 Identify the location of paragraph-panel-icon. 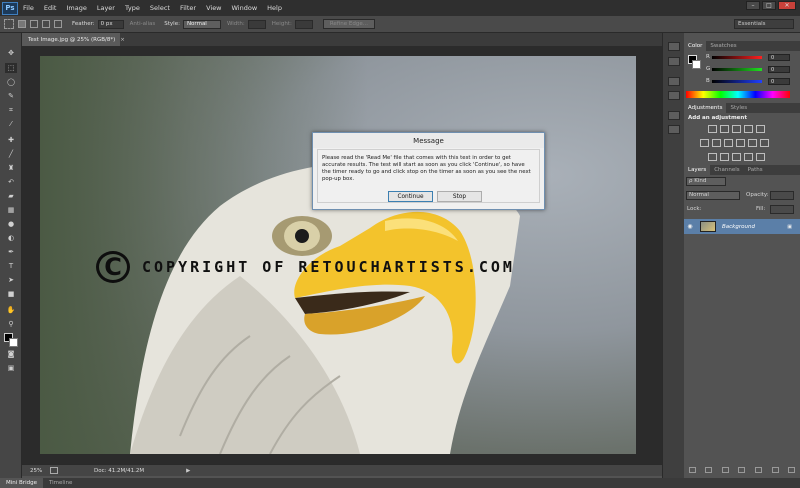
(674, 95).